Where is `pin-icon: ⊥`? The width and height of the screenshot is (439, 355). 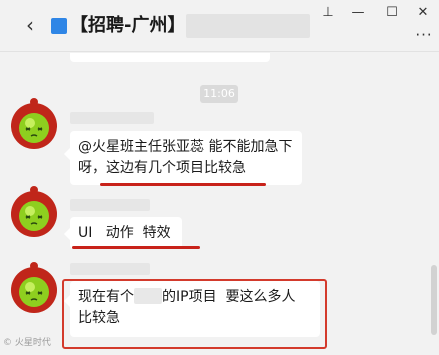
pin-icon: ⊥ is located at coordinates (328, 13).